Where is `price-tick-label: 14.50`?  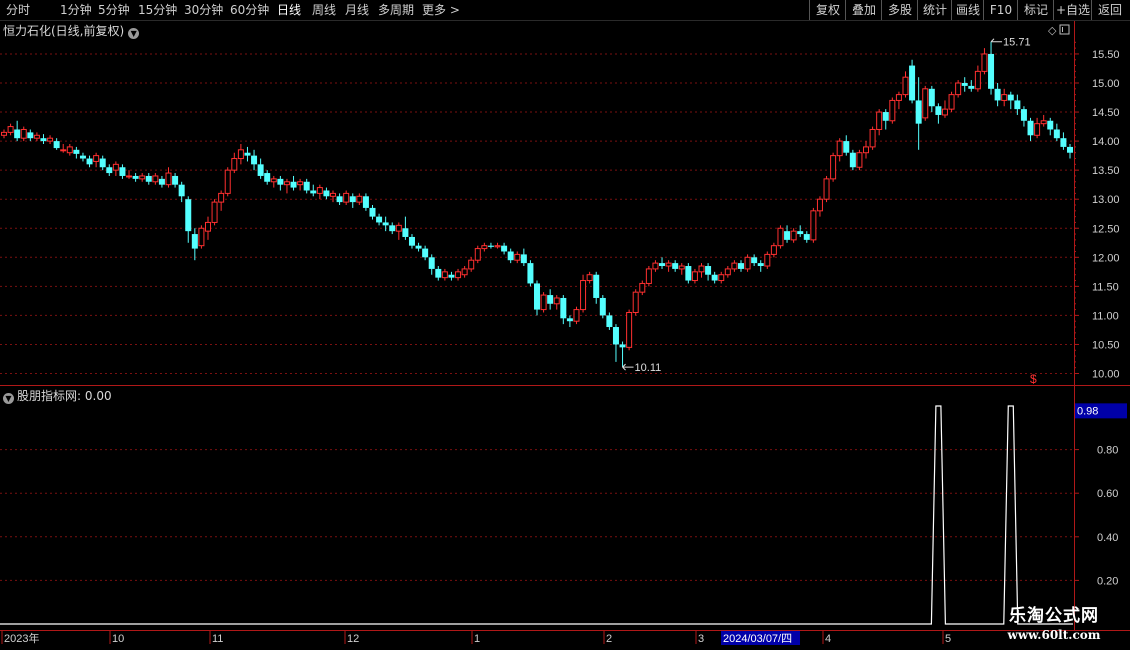 price-tick-label: 14.50 is located at coordinates (1106, 113).